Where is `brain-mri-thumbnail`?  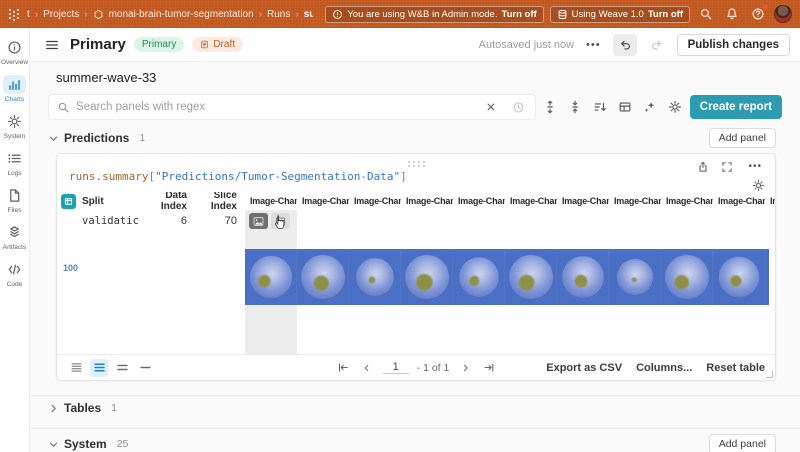
brain-mri-thumbnail is located at coordinates (738, 277).